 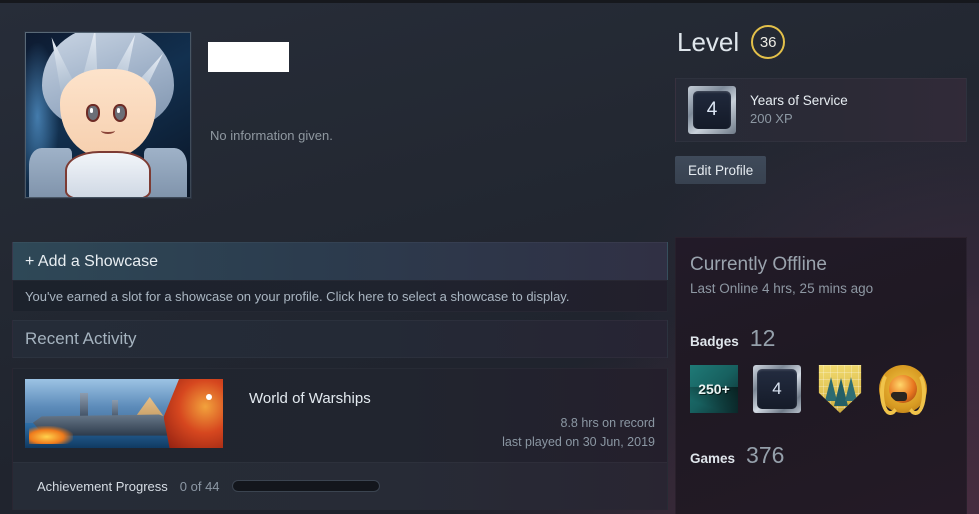 I want to click on game-hours: 8.8 hrs on record, so click(x=608, y=423).